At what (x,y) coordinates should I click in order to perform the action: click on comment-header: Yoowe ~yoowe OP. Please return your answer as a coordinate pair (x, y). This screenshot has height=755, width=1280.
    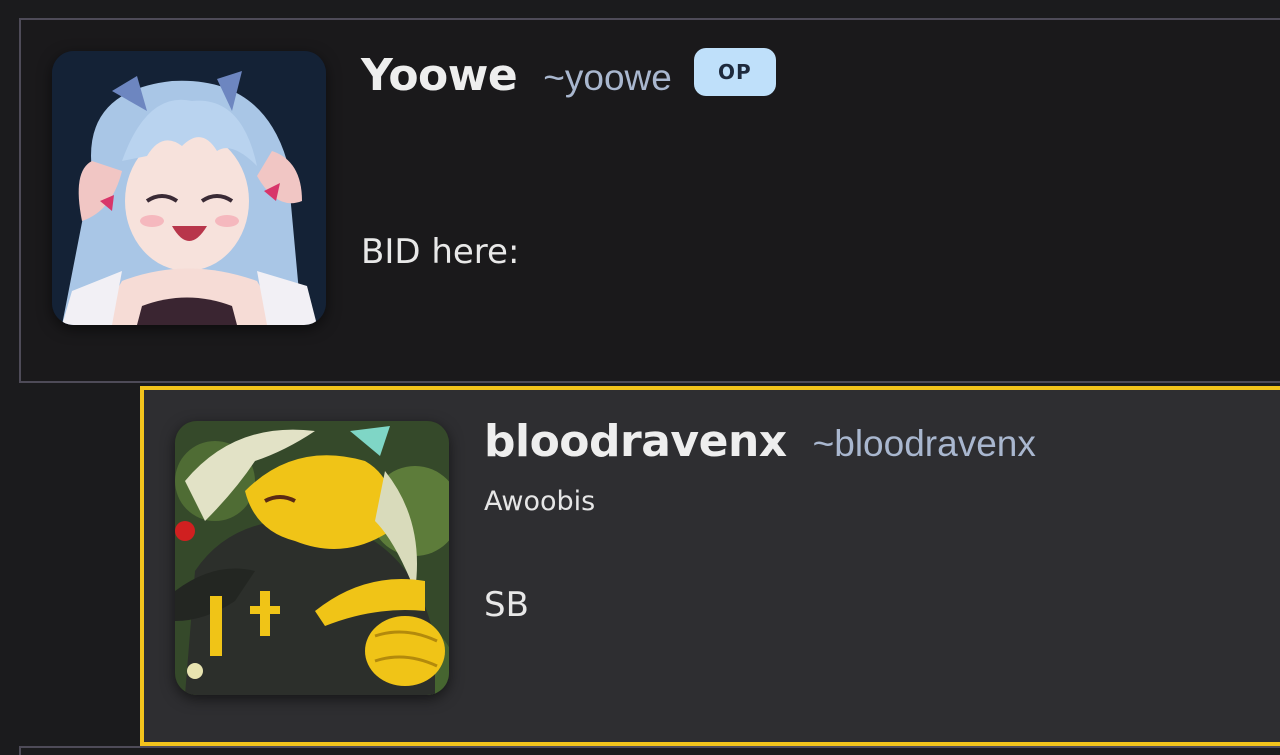
    Looking at the image, I should click on (568, 74).